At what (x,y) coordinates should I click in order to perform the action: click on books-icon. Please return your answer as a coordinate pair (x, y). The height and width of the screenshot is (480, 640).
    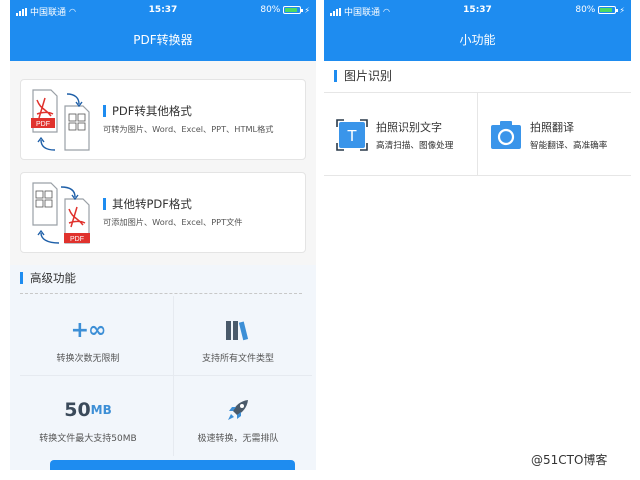
    Looking at the image, I should click on (238, 330).